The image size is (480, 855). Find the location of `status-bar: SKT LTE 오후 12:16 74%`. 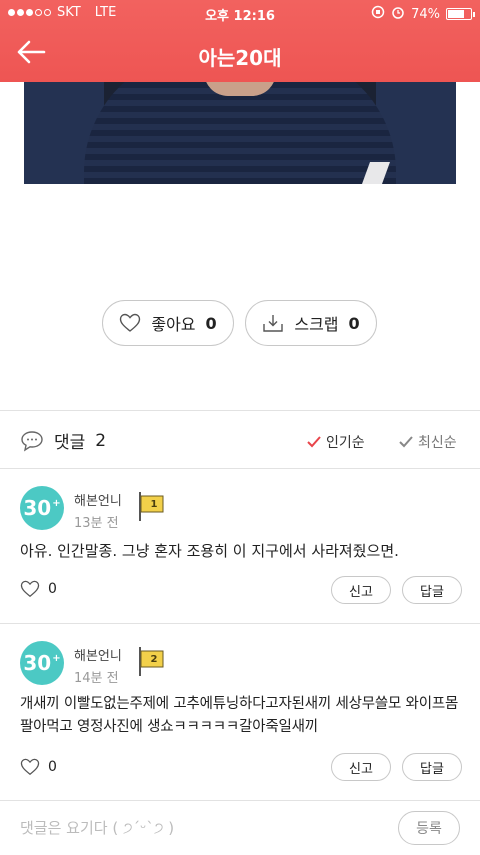

status-bar: SKT LTE 오후 12:16 74% is located at coordinates (240, 13).